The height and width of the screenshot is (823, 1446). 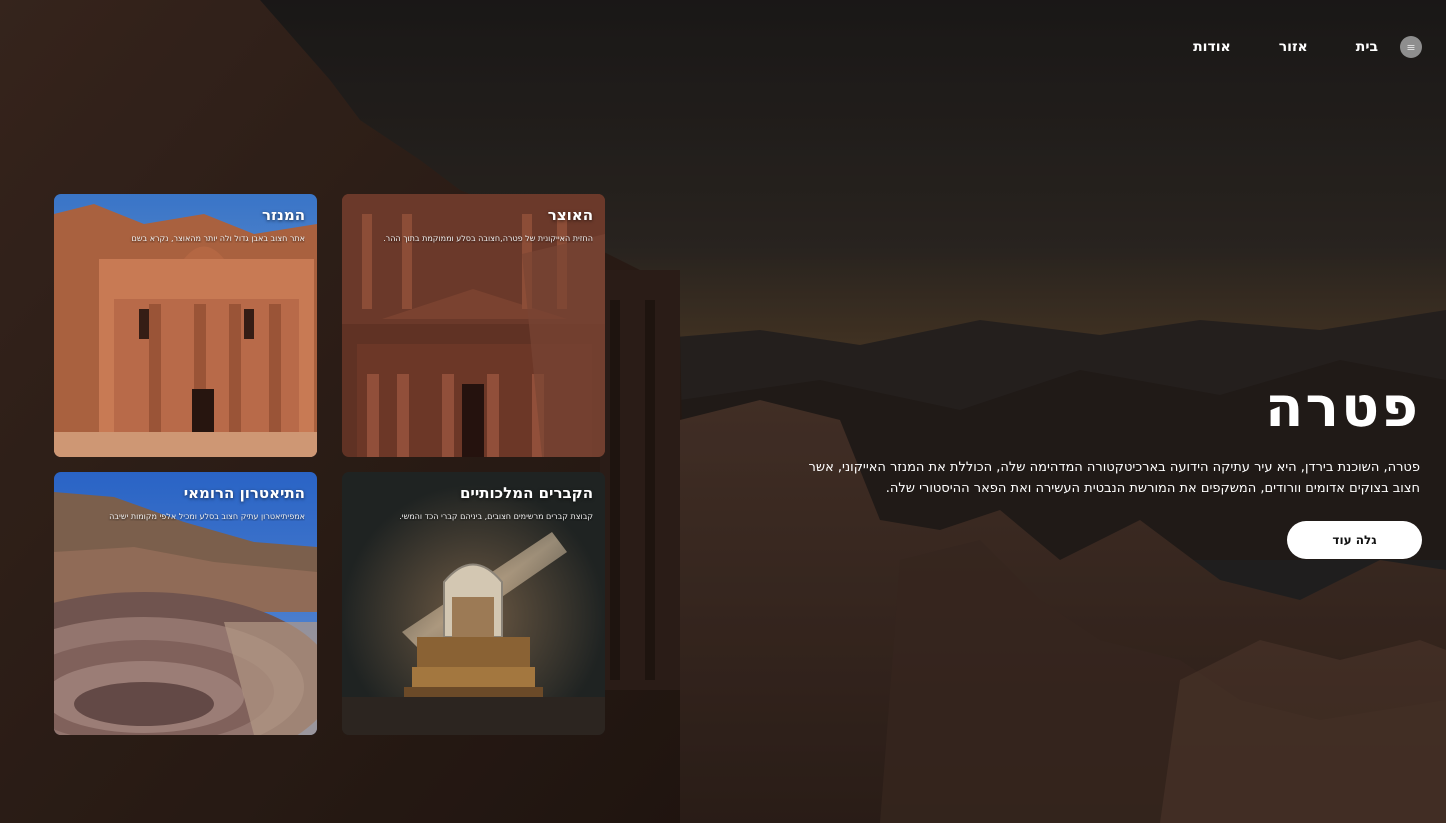 What do you see at coordinates (1293, 47) in the screenshot?
I see `nav-link-region: אזור` at bounding box center [1293, 47].